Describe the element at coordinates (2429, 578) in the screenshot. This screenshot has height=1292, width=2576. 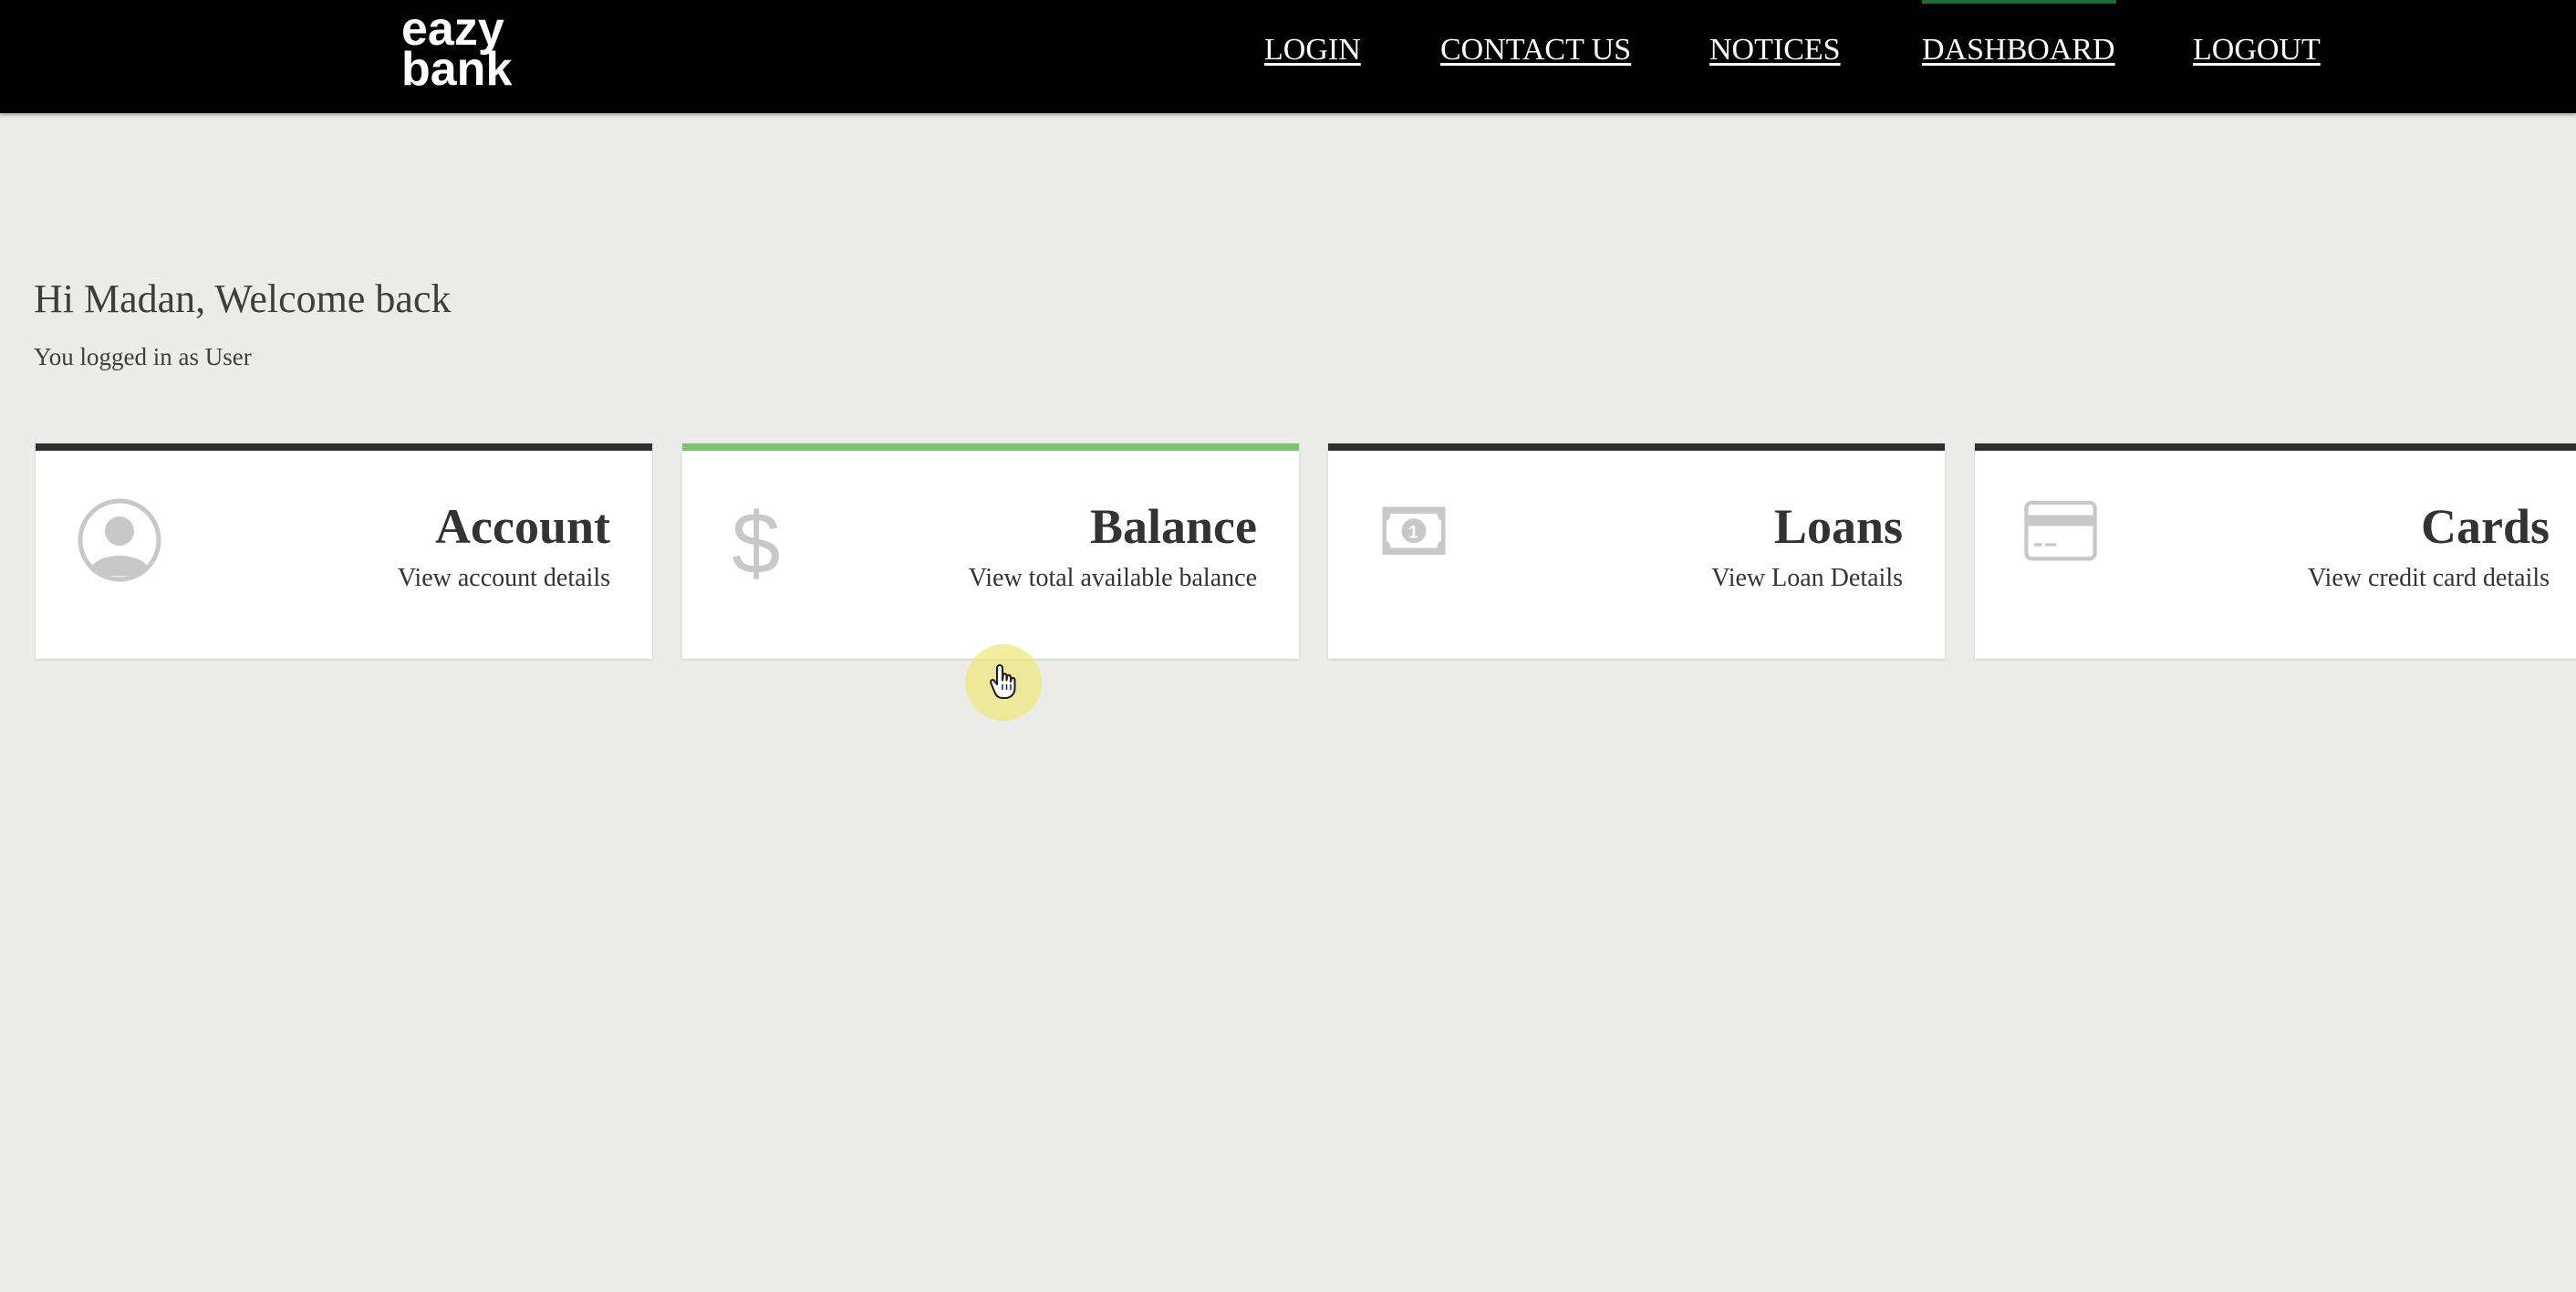
I see `cards-card-description: View credit card details` at that location.